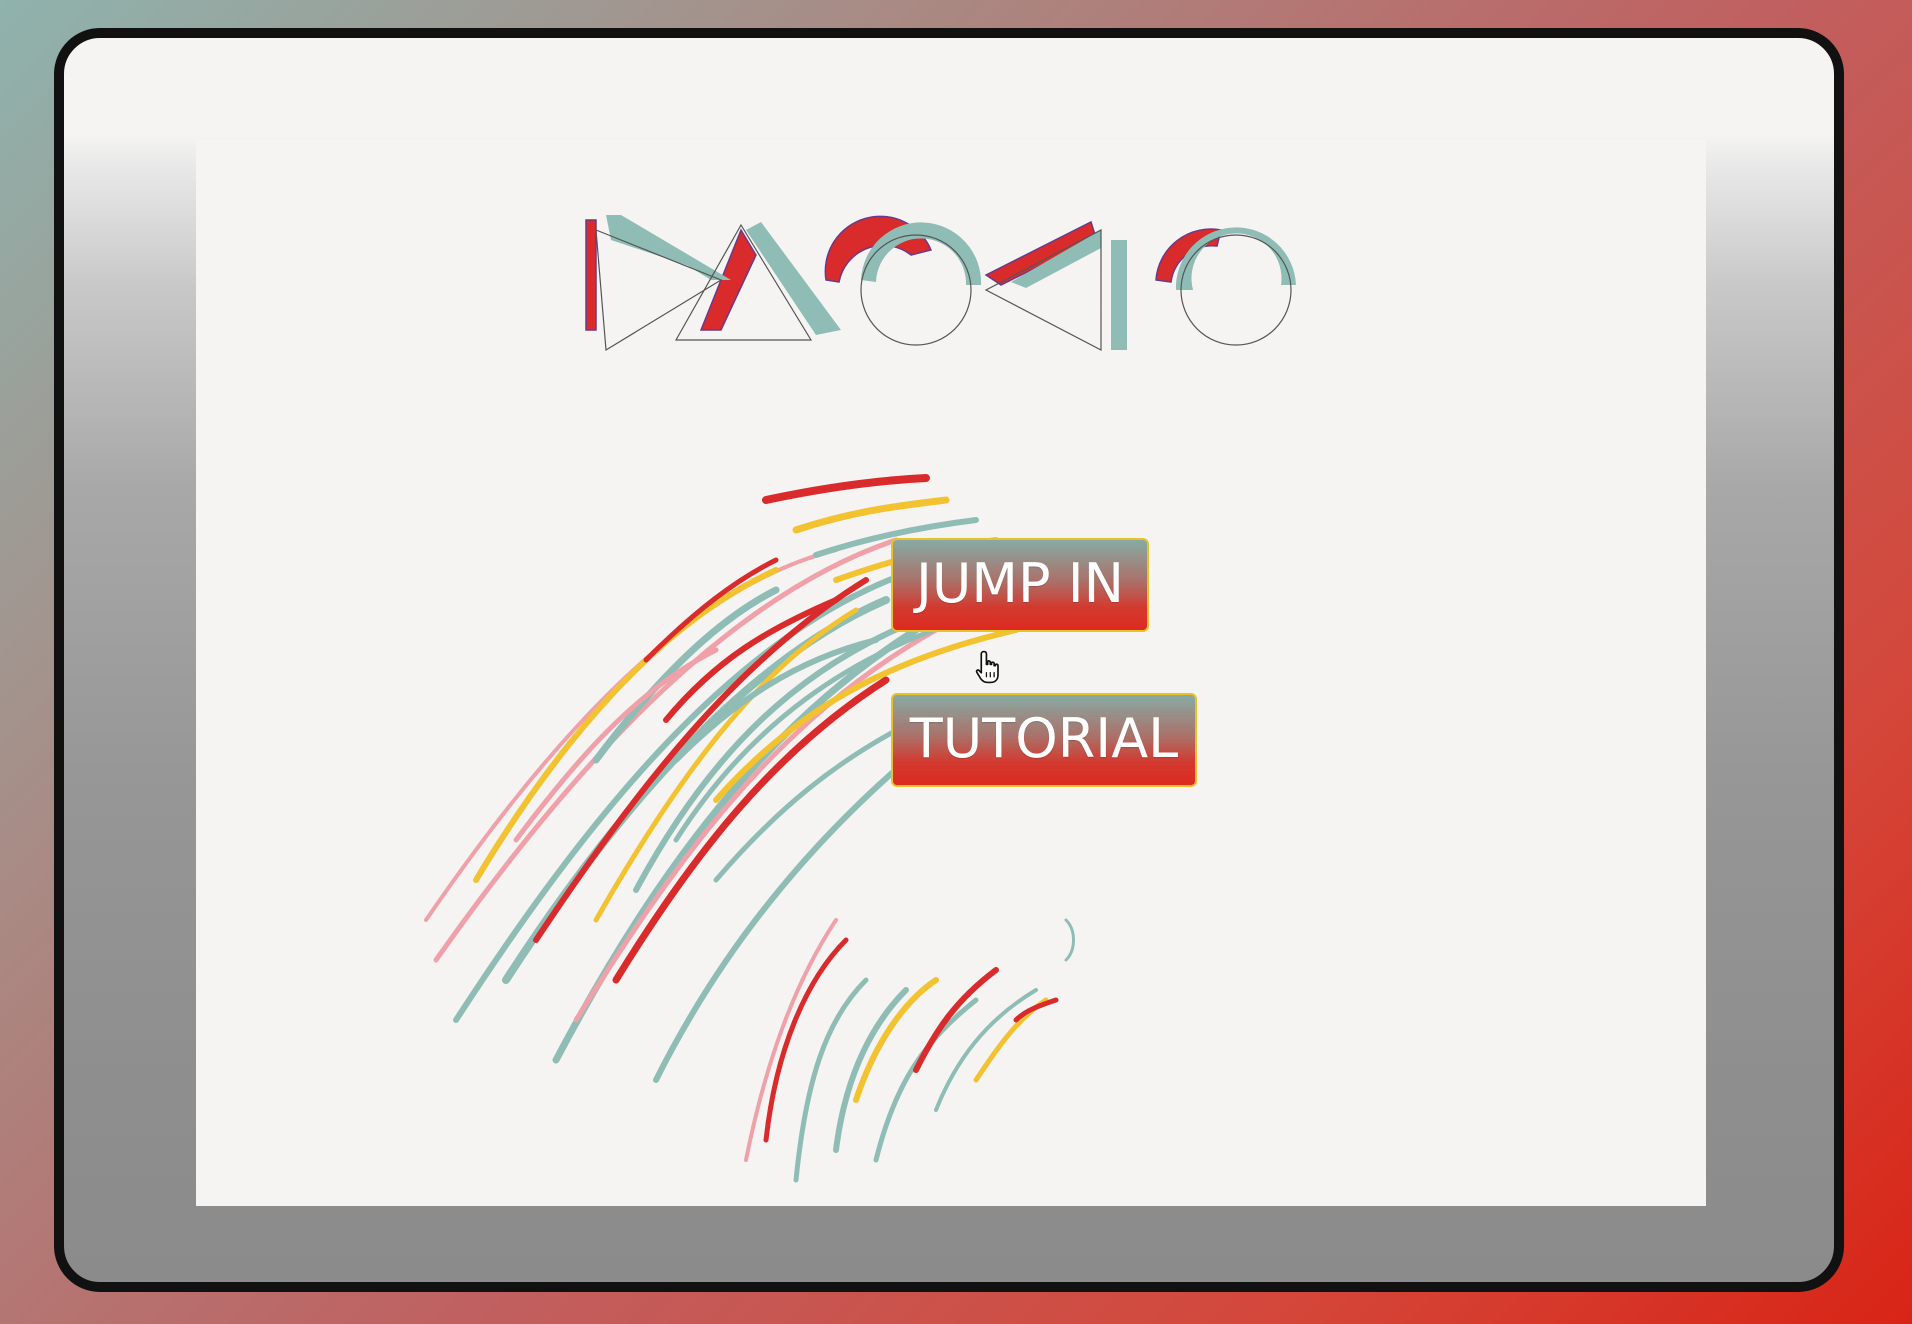  Describe the element at coordinates (987, 667) in the screenshot. I see `hand-pointer-icon` at that location.